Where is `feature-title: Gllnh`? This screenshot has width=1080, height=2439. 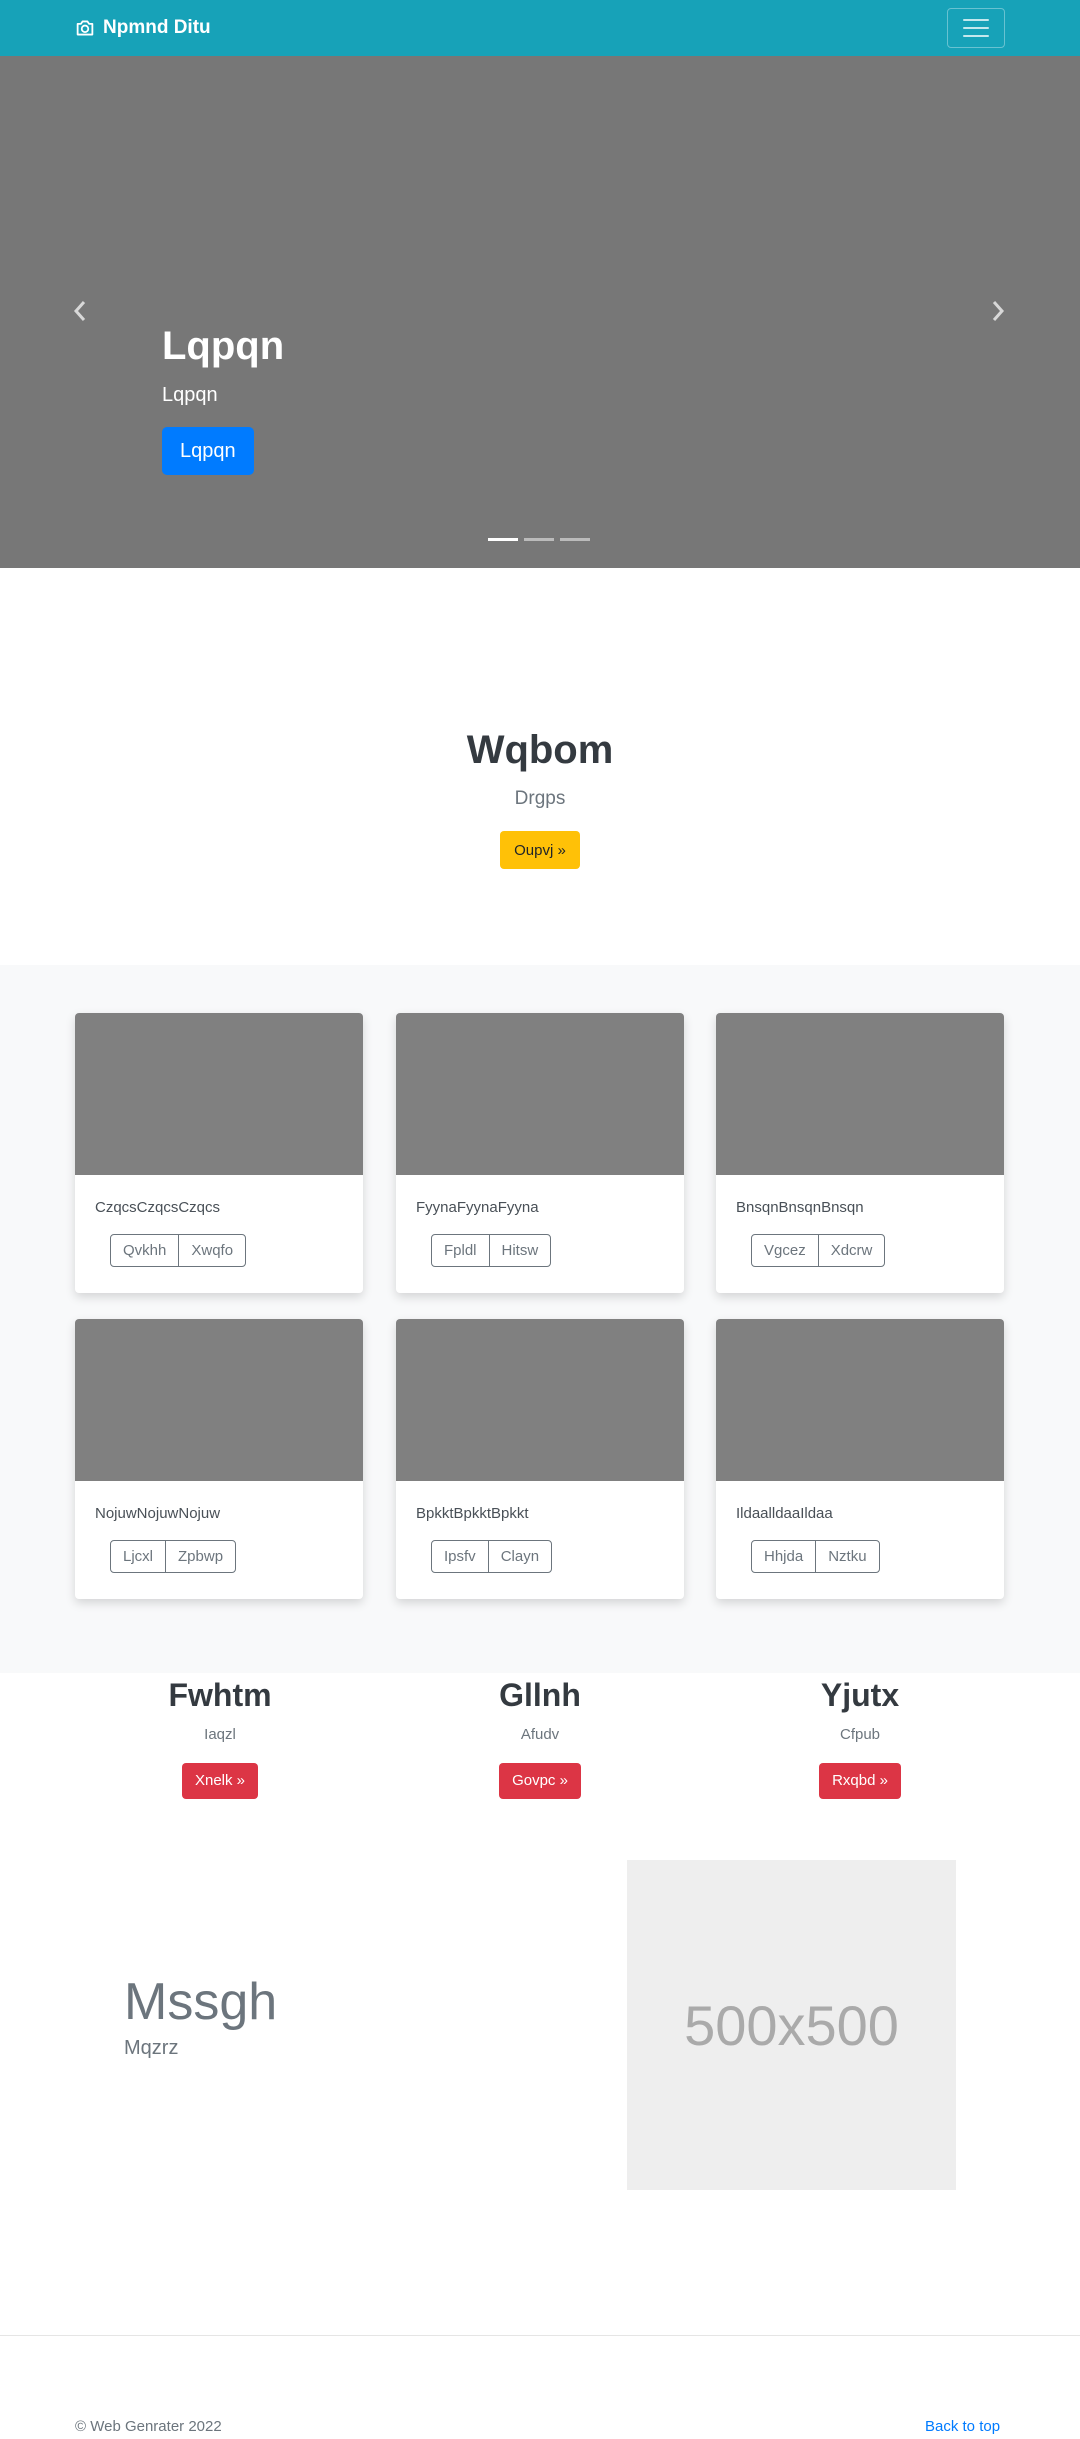 feature-title: Gllnh is located at coordinates (540, 1695).